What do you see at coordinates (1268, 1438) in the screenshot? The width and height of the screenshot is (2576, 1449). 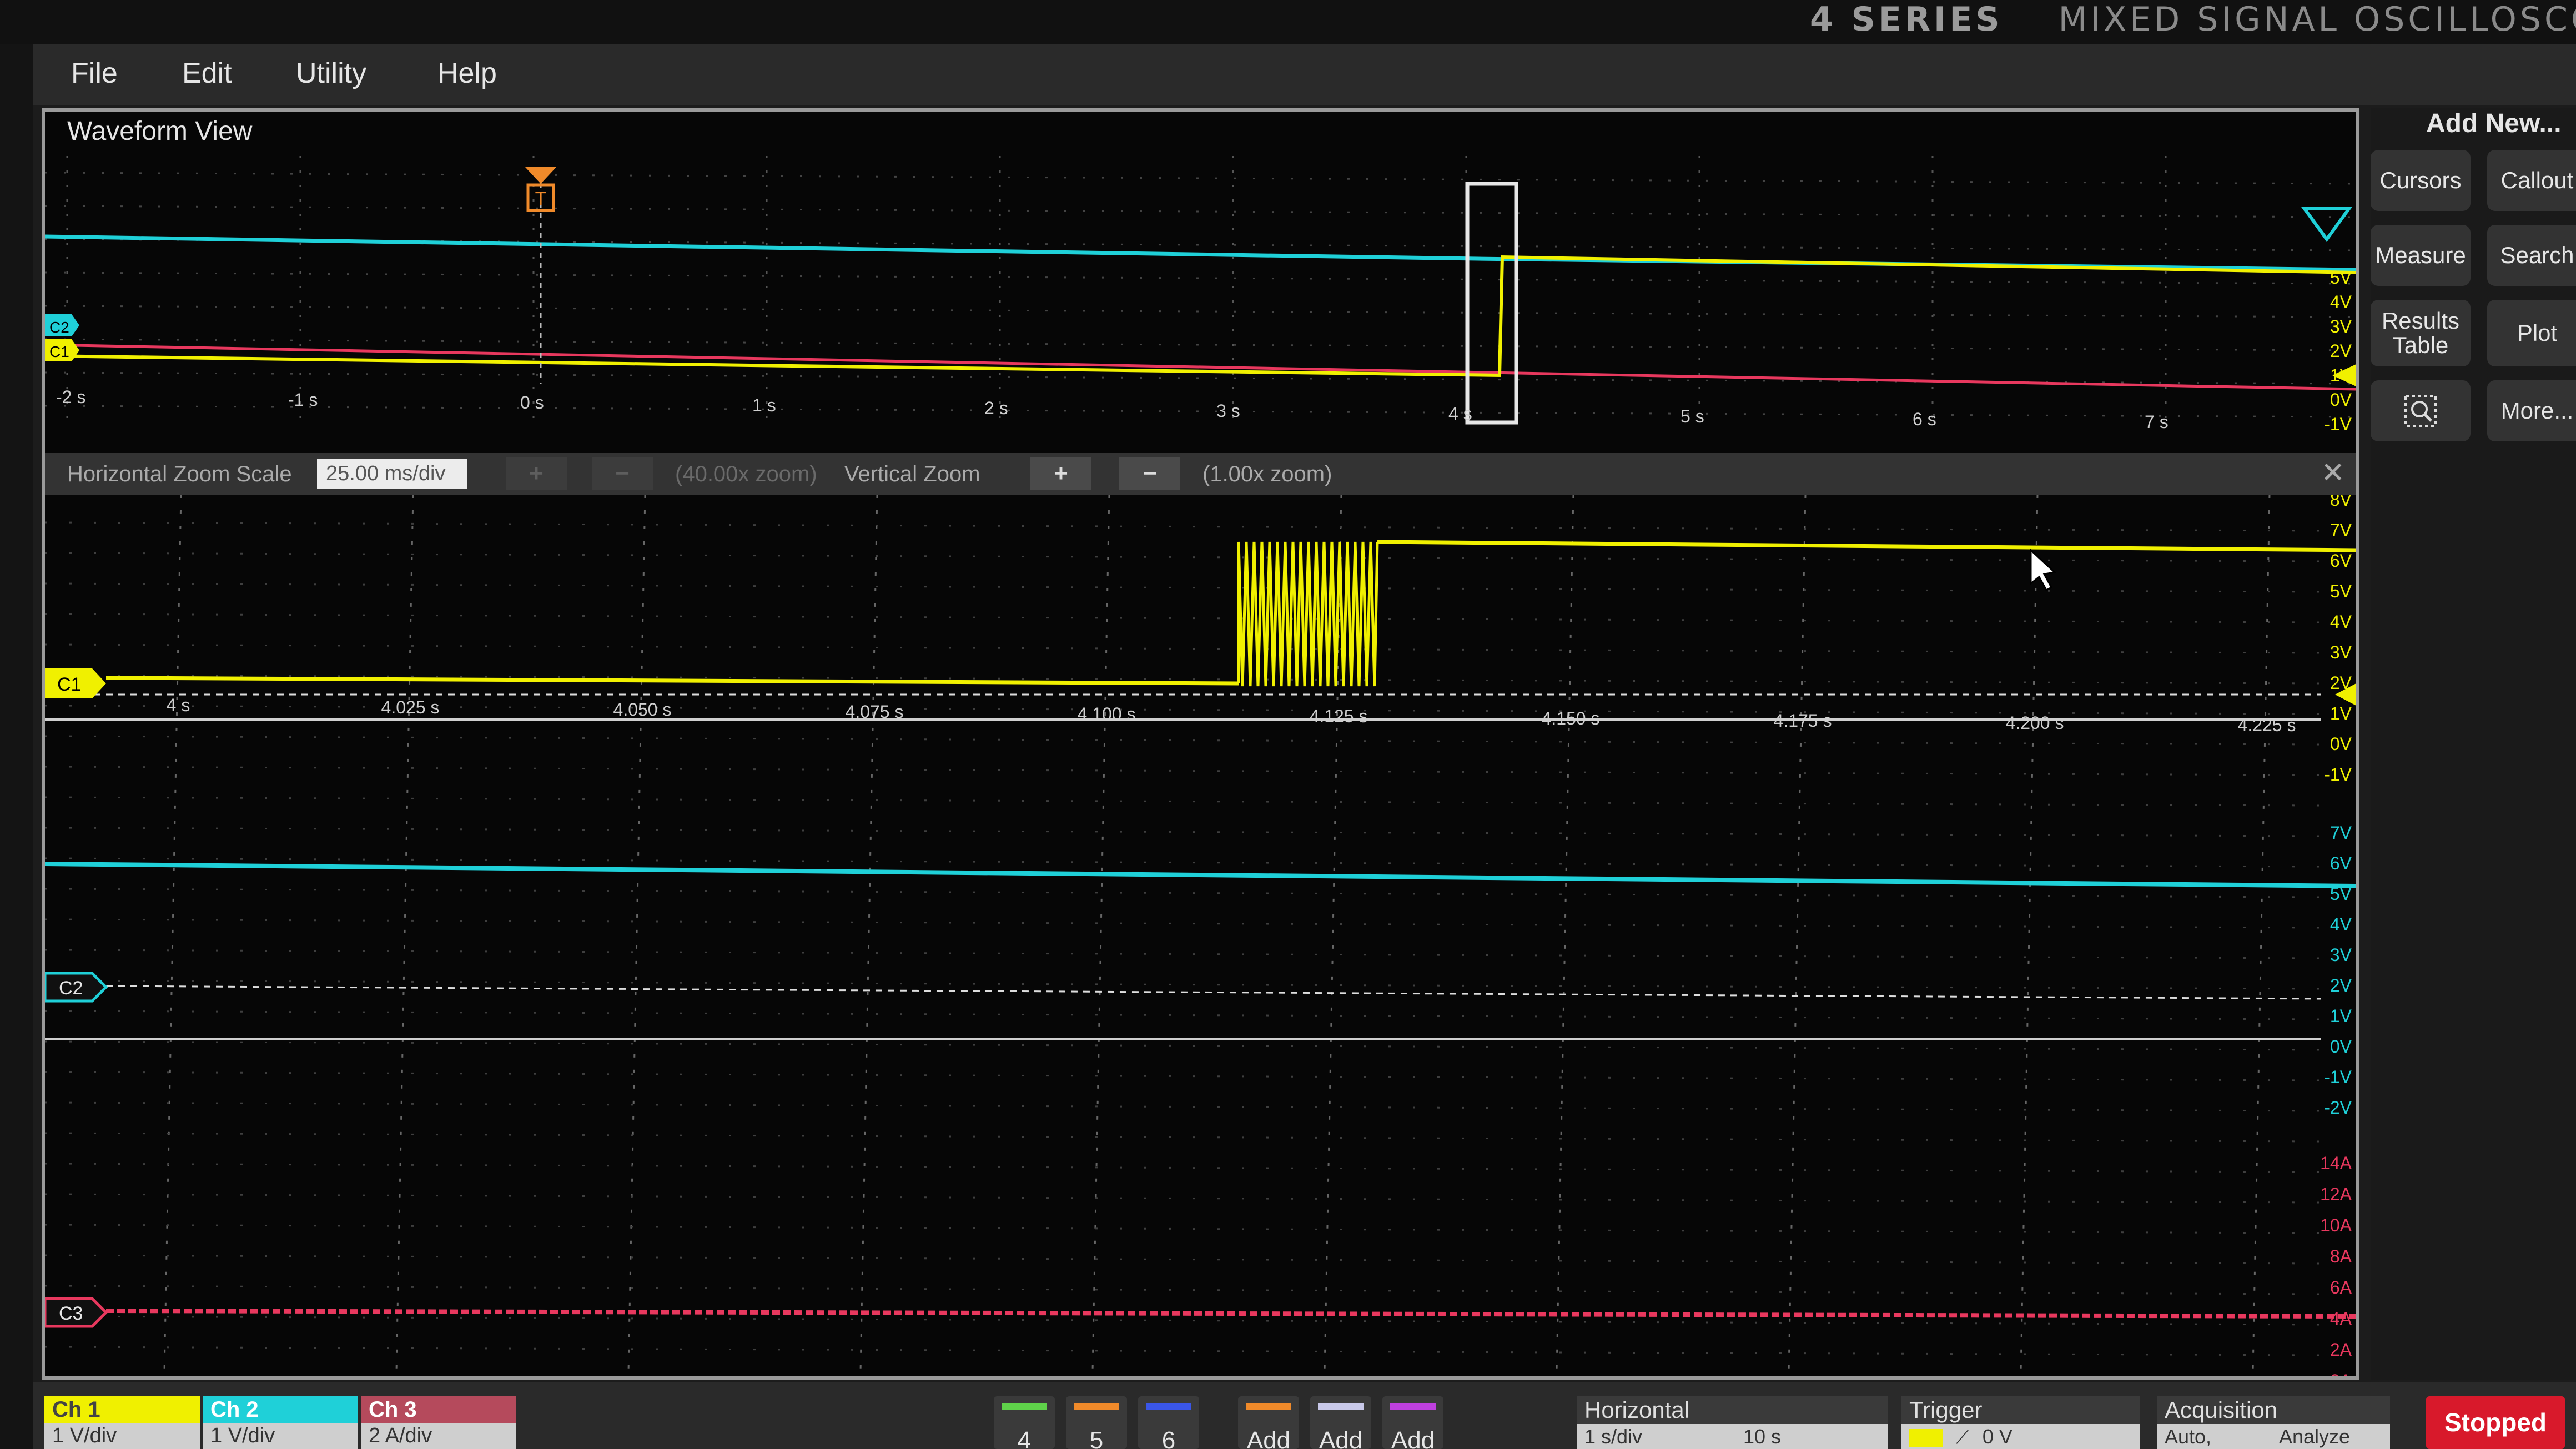 I see `add-math-button-label: Add` at bounding box center [1268, 1438].